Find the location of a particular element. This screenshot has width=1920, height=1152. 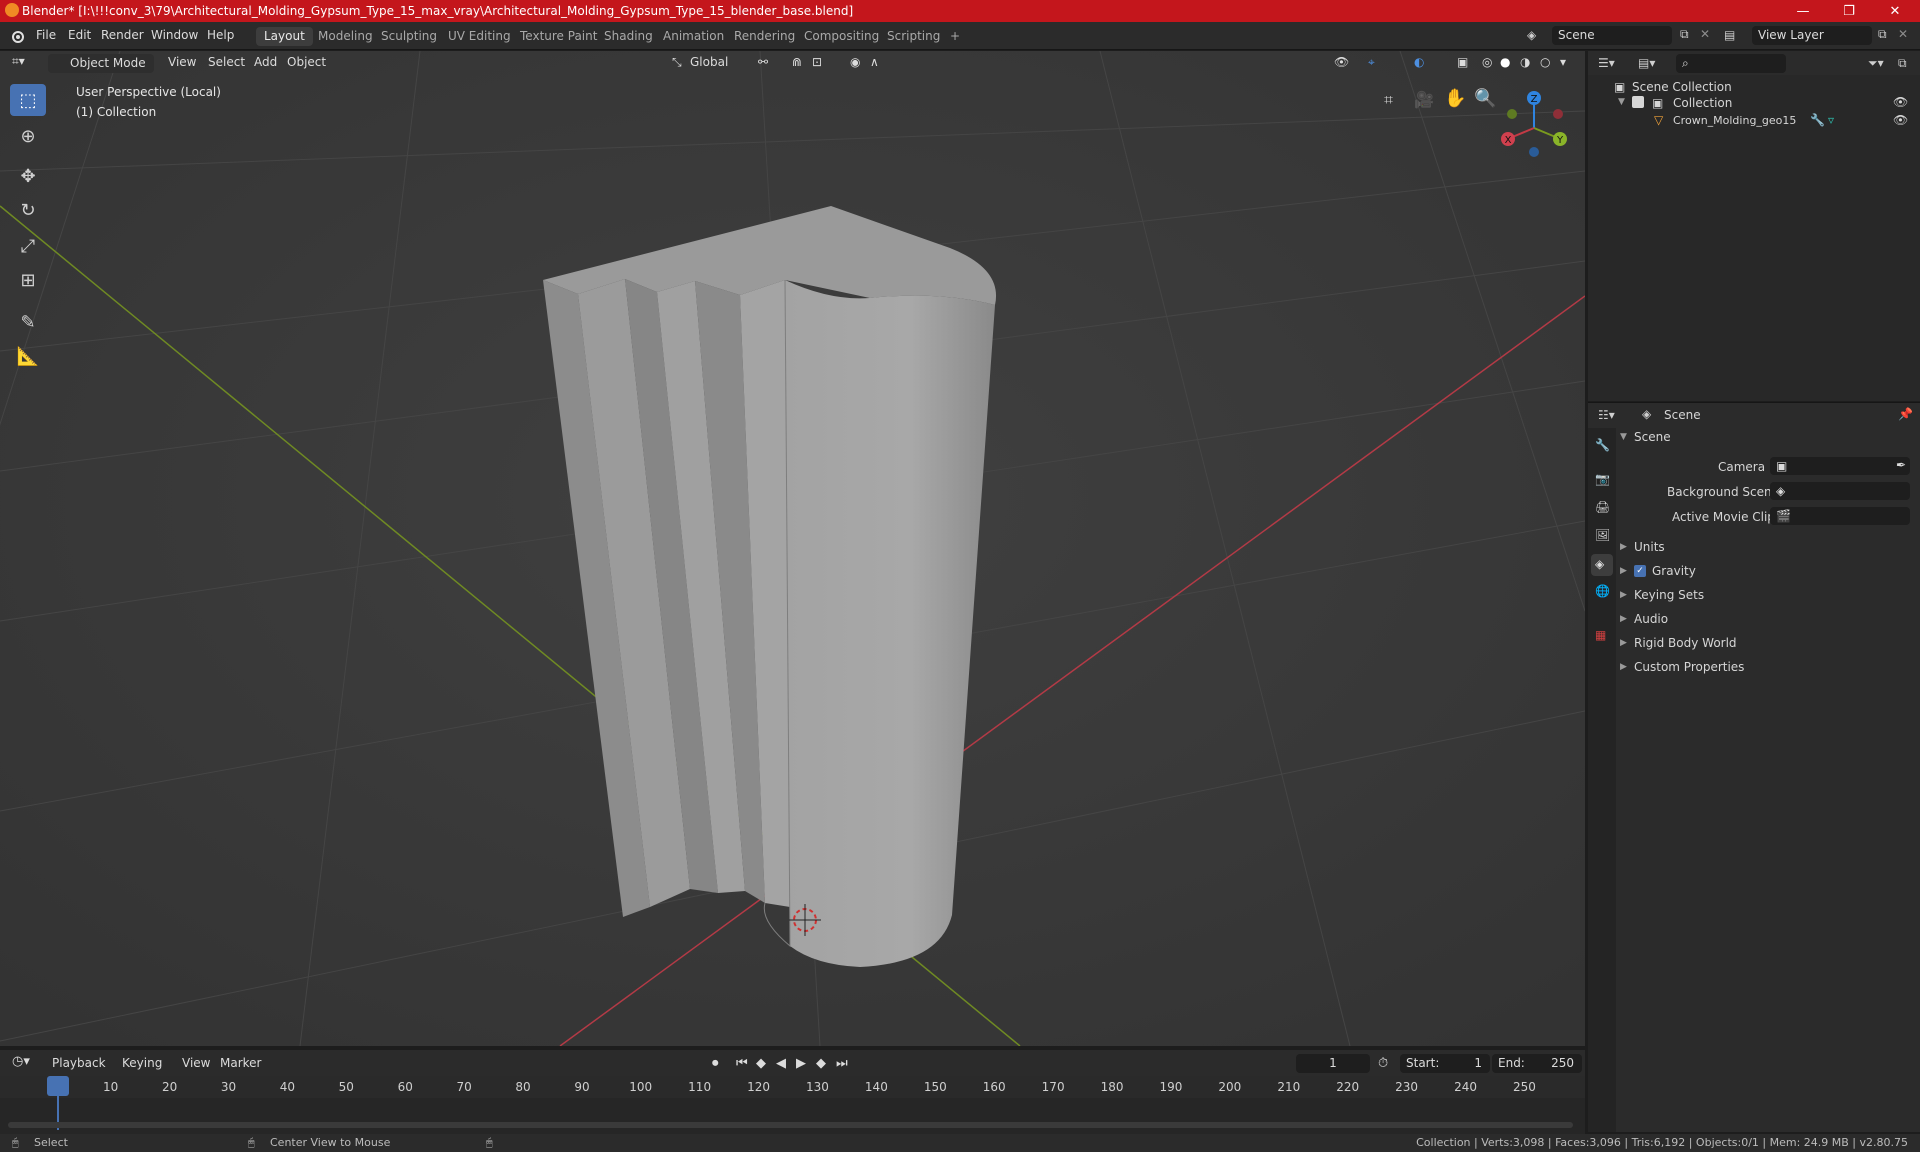

active-movie-clip-field: 🎬 is located at coordinates (1840, 516).